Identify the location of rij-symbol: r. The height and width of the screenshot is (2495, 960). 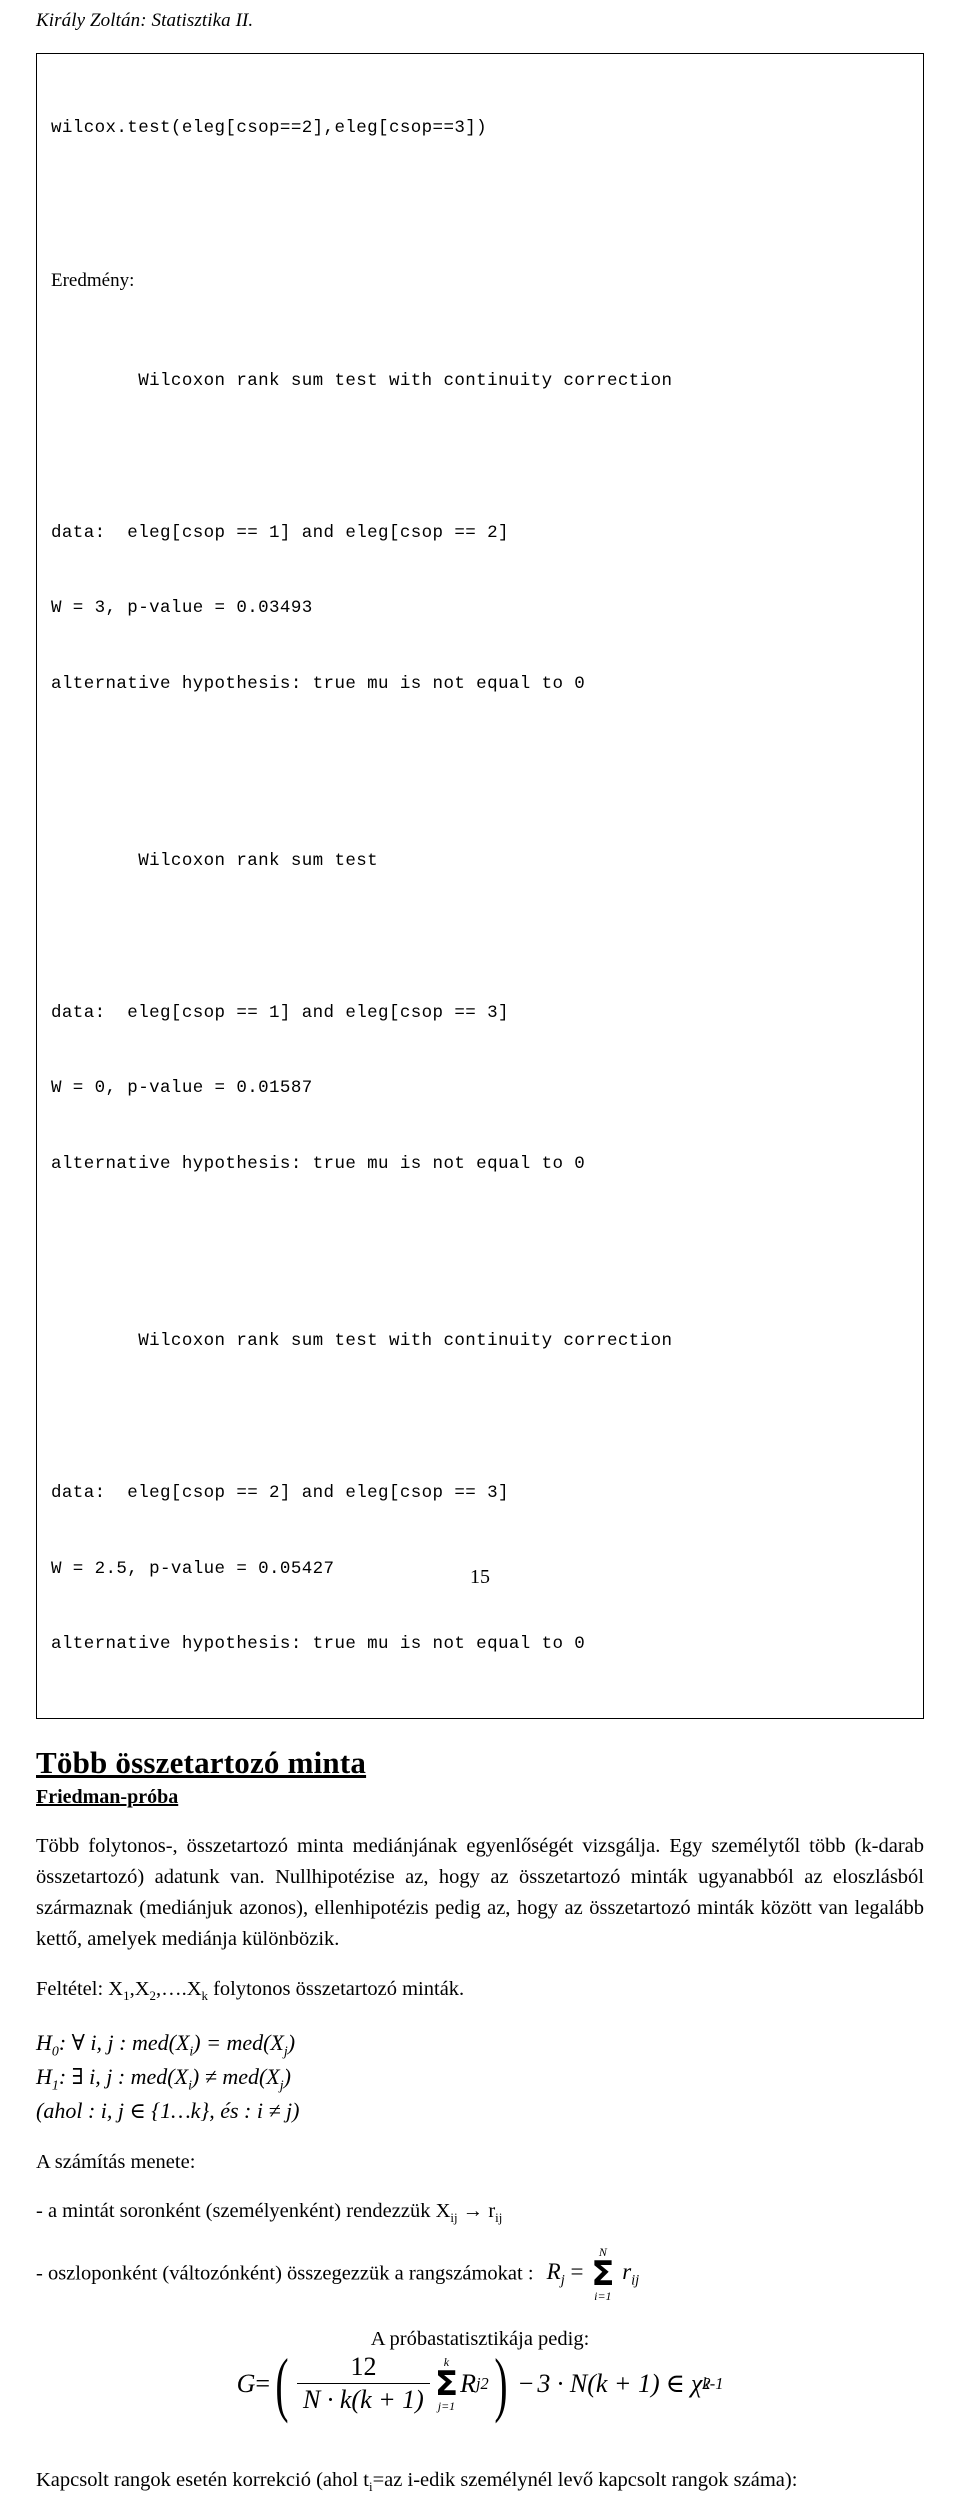
(627, 2272).